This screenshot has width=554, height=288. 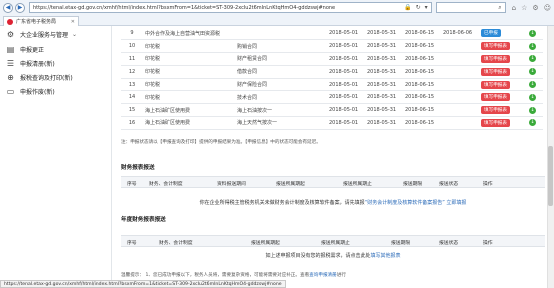 What do you see at coordinates (499, 8) in the screenshot?
I see `search-icon: ⌕` at bounding box center [499, 8].